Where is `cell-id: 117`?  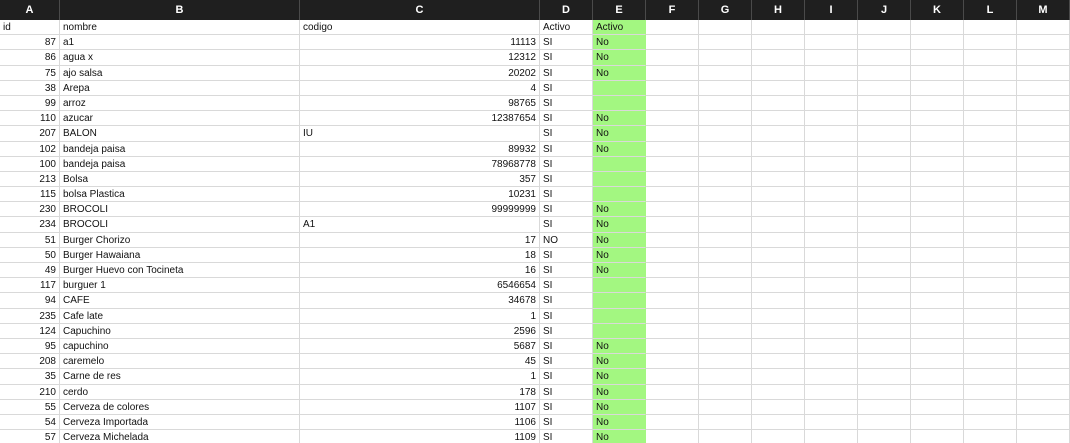
cell-id: 117 is located at coordinates (30, 286).